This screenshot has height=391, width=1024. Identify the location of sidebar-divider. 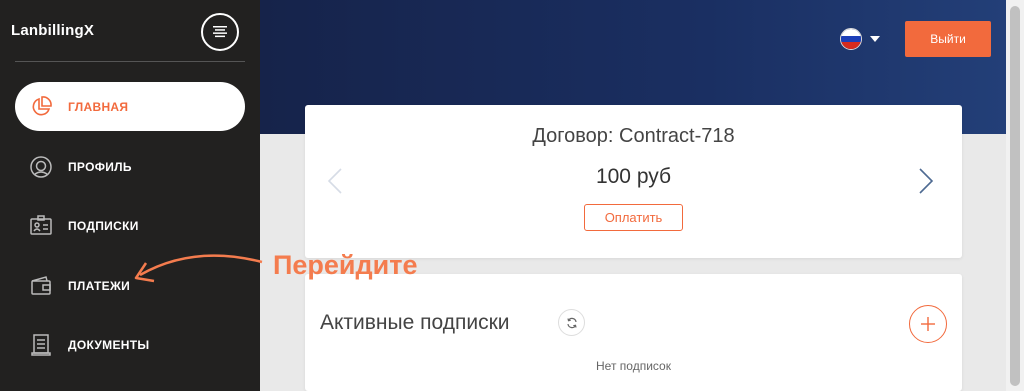
(130, 61).